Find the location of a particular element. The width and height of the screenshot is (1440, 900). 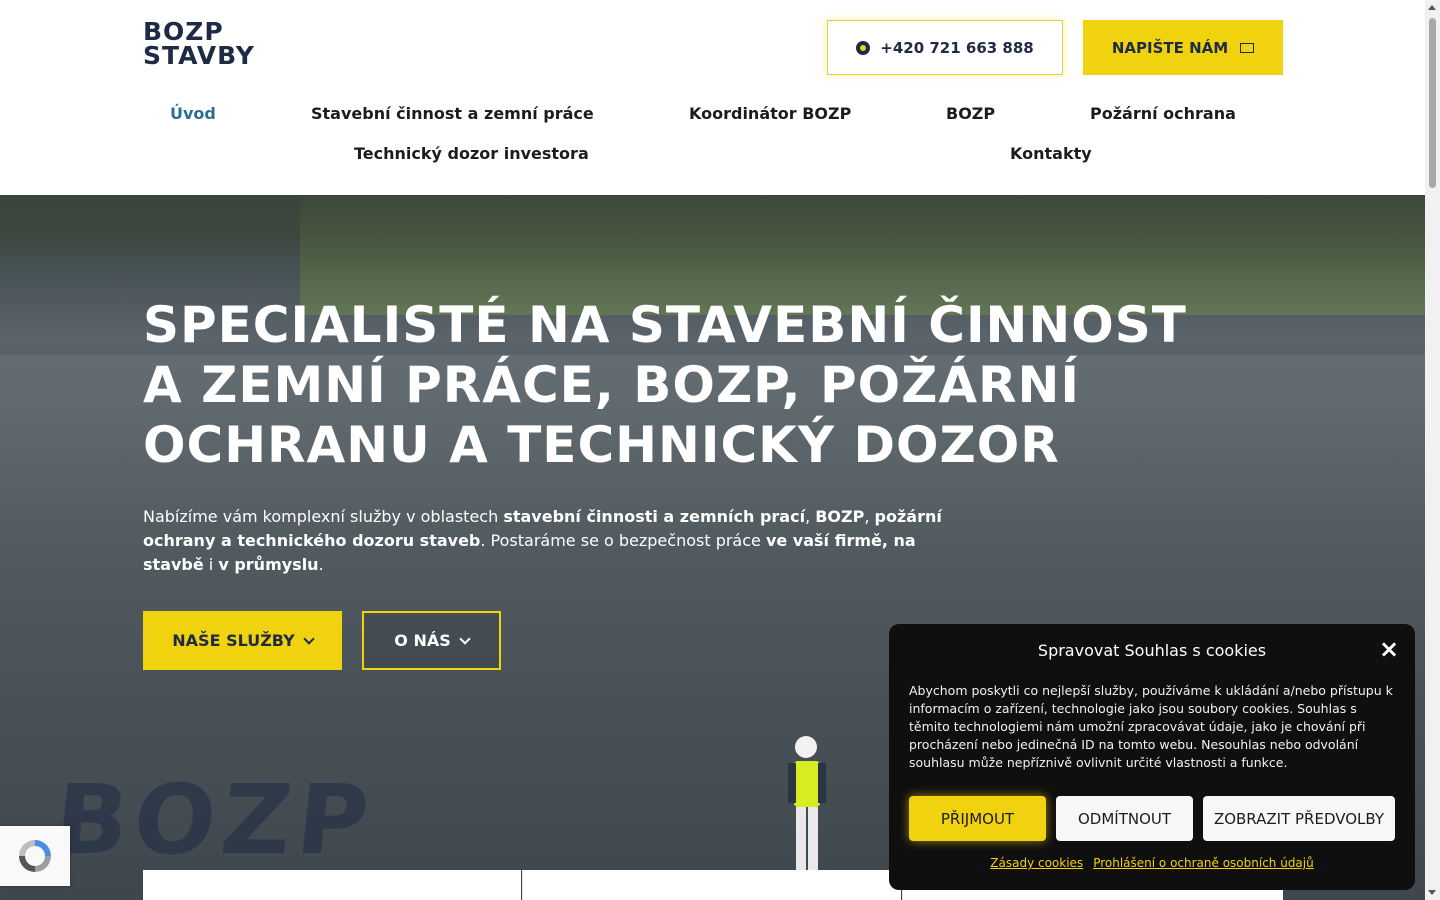

nav-pozarni-ochrana: Požární ochrana is located at coordinates (1163, 113).